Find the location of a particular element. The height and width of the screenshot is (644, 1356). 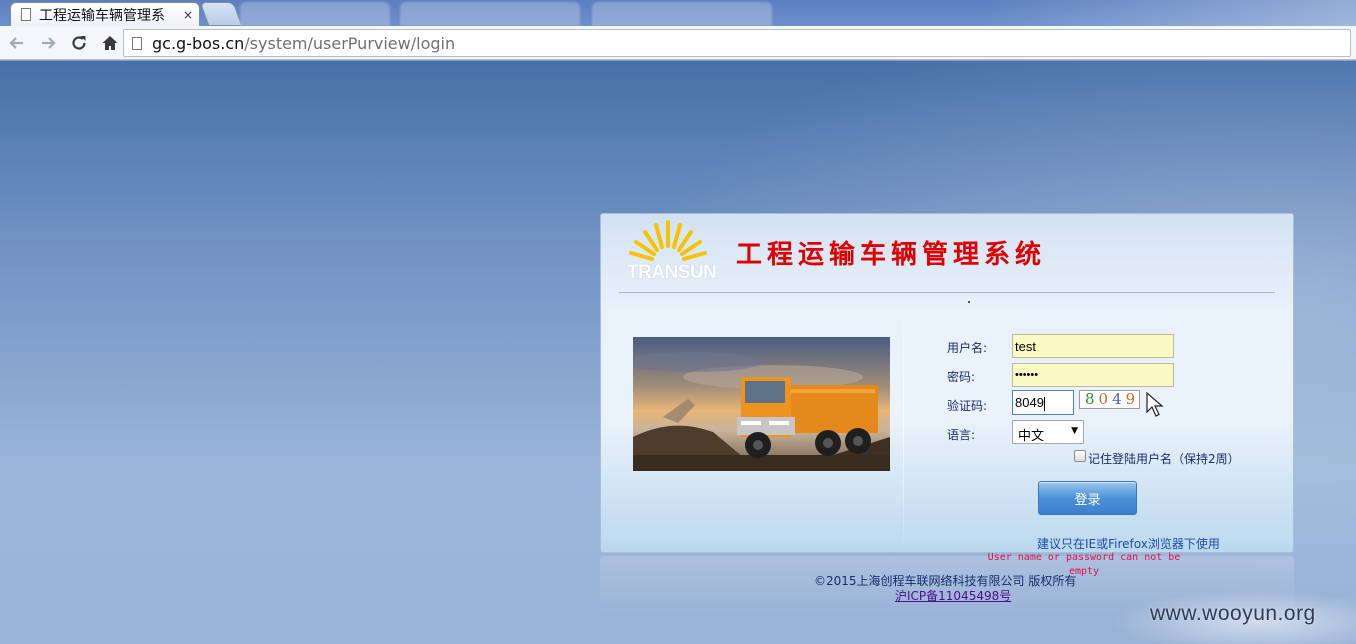

truck-image is located at coordinates (761, 404).